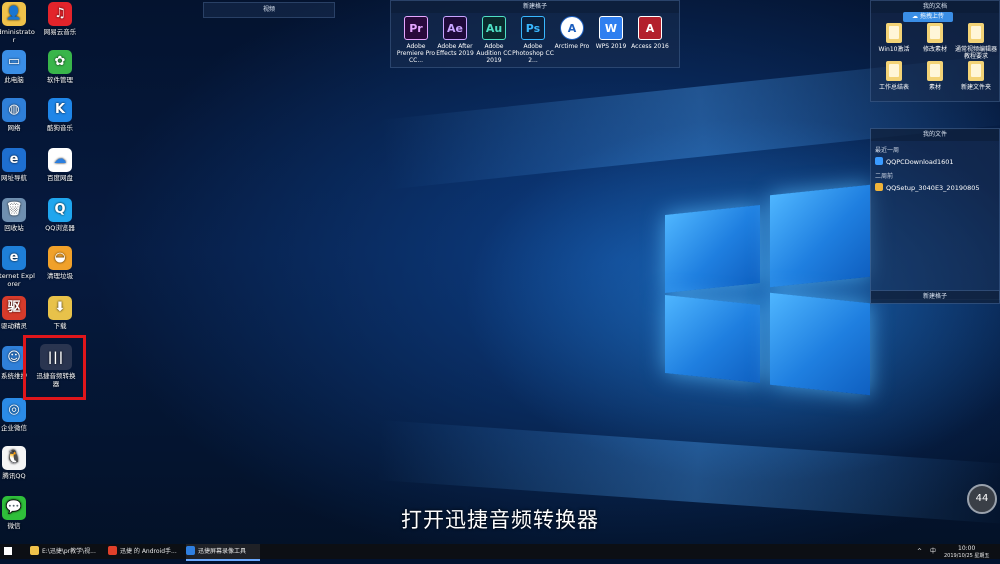  Describe the element at coordinates (933, 188) in the screenshot. I see `file-name: QQSetup_3040E3_20190805` at that location.